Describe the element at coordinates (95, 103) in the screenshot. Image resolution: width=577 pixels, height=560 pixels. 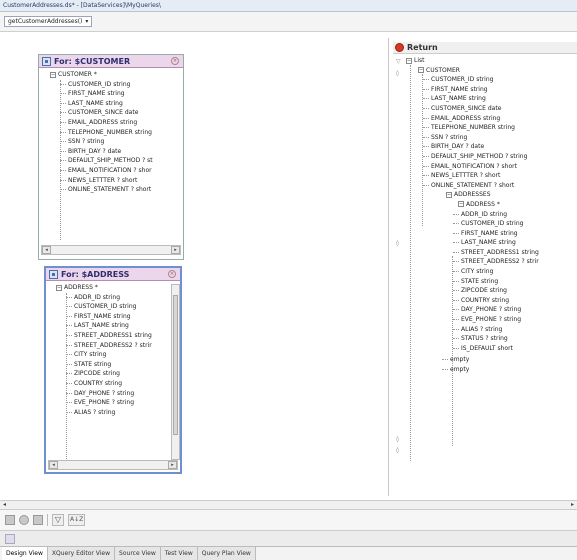
I see `field-label: LAST_NAME string` at that location.